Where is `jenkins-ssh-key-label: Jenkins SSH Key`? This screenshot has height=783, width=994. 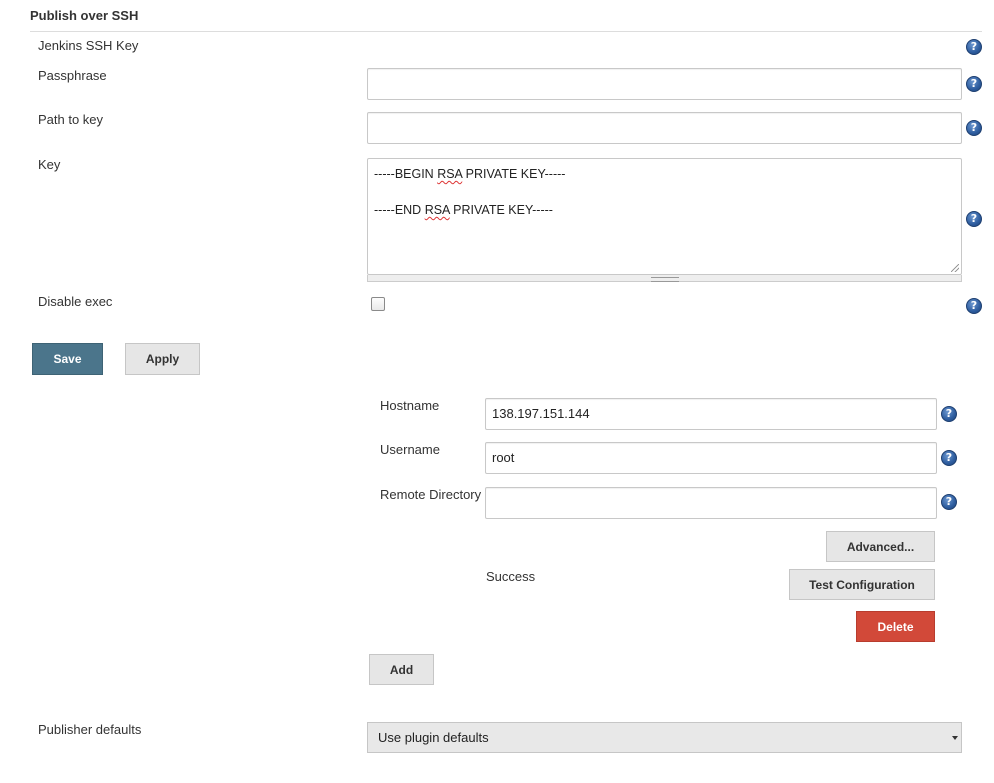 jenkins-ssh-key-label: Jenkins SSH Key is located at coordinates (88, 45).